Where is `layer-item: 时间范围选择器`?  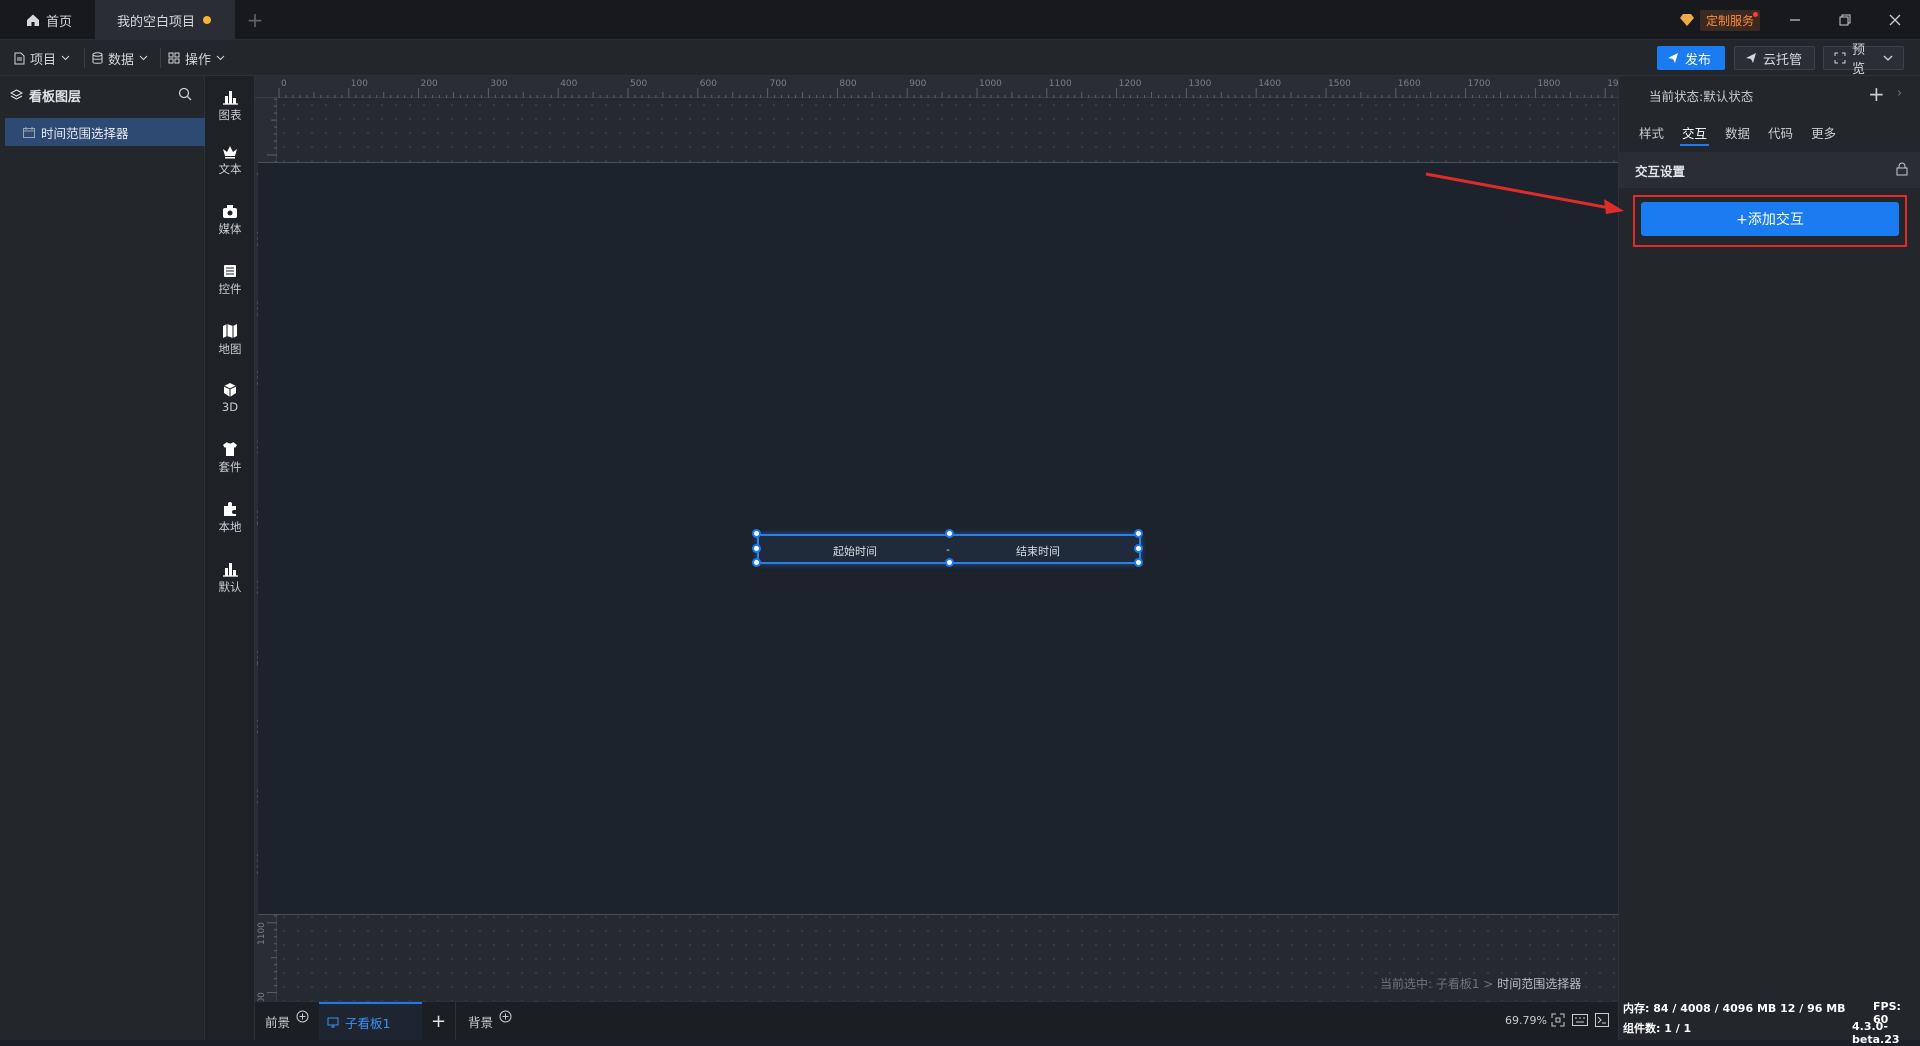 layer-item: 时间范围选择器 is located at coordinates (105, 132).